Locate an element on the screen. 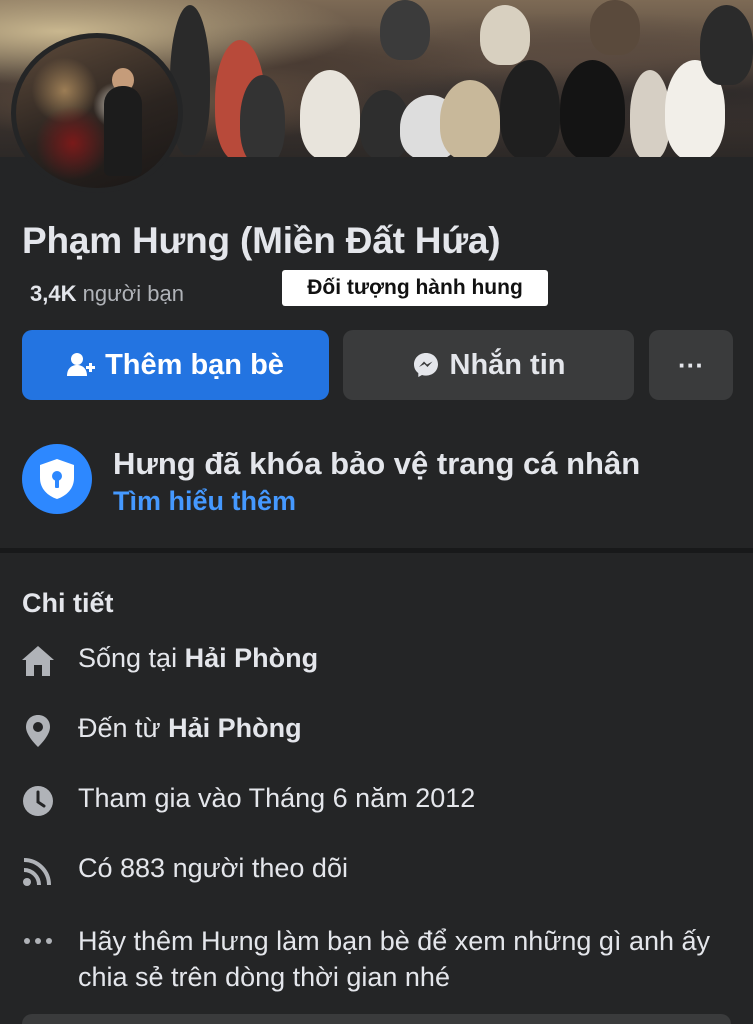 The image size is (753, 1024). from-prefix: Đến từ is located at coordinates (119, 728).